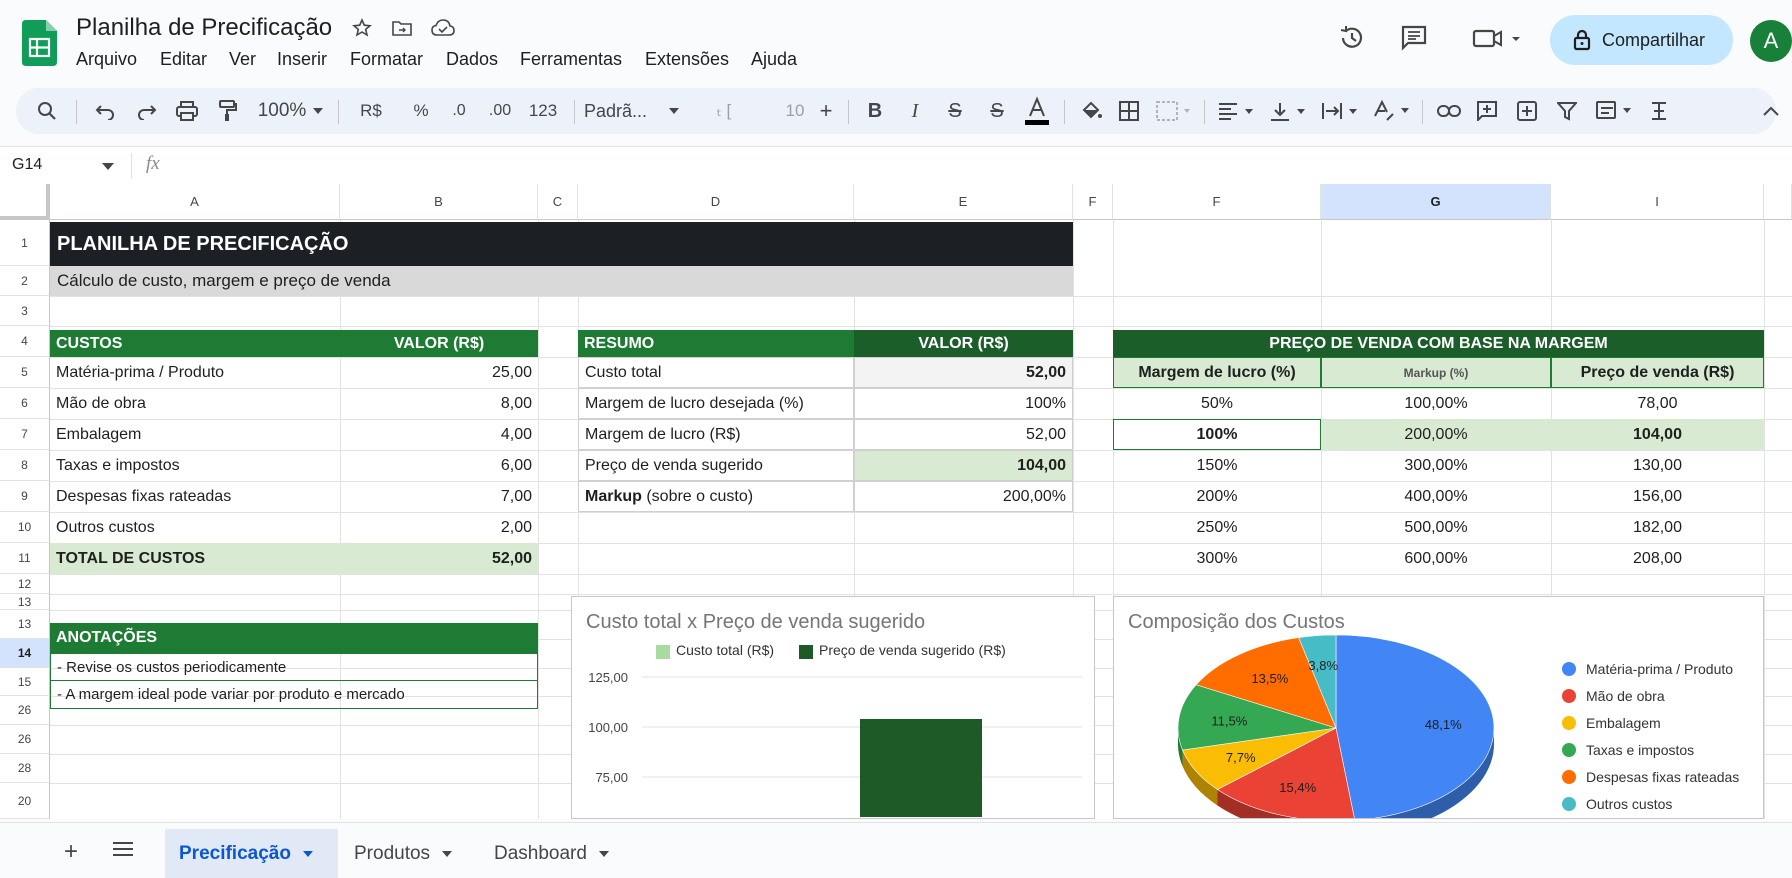 This screenshot has width=1792, height=878. What do you see at coordinates (227, 111) in the screenshot?
I see `paint-format-icon` at bounding box center [227, 111].